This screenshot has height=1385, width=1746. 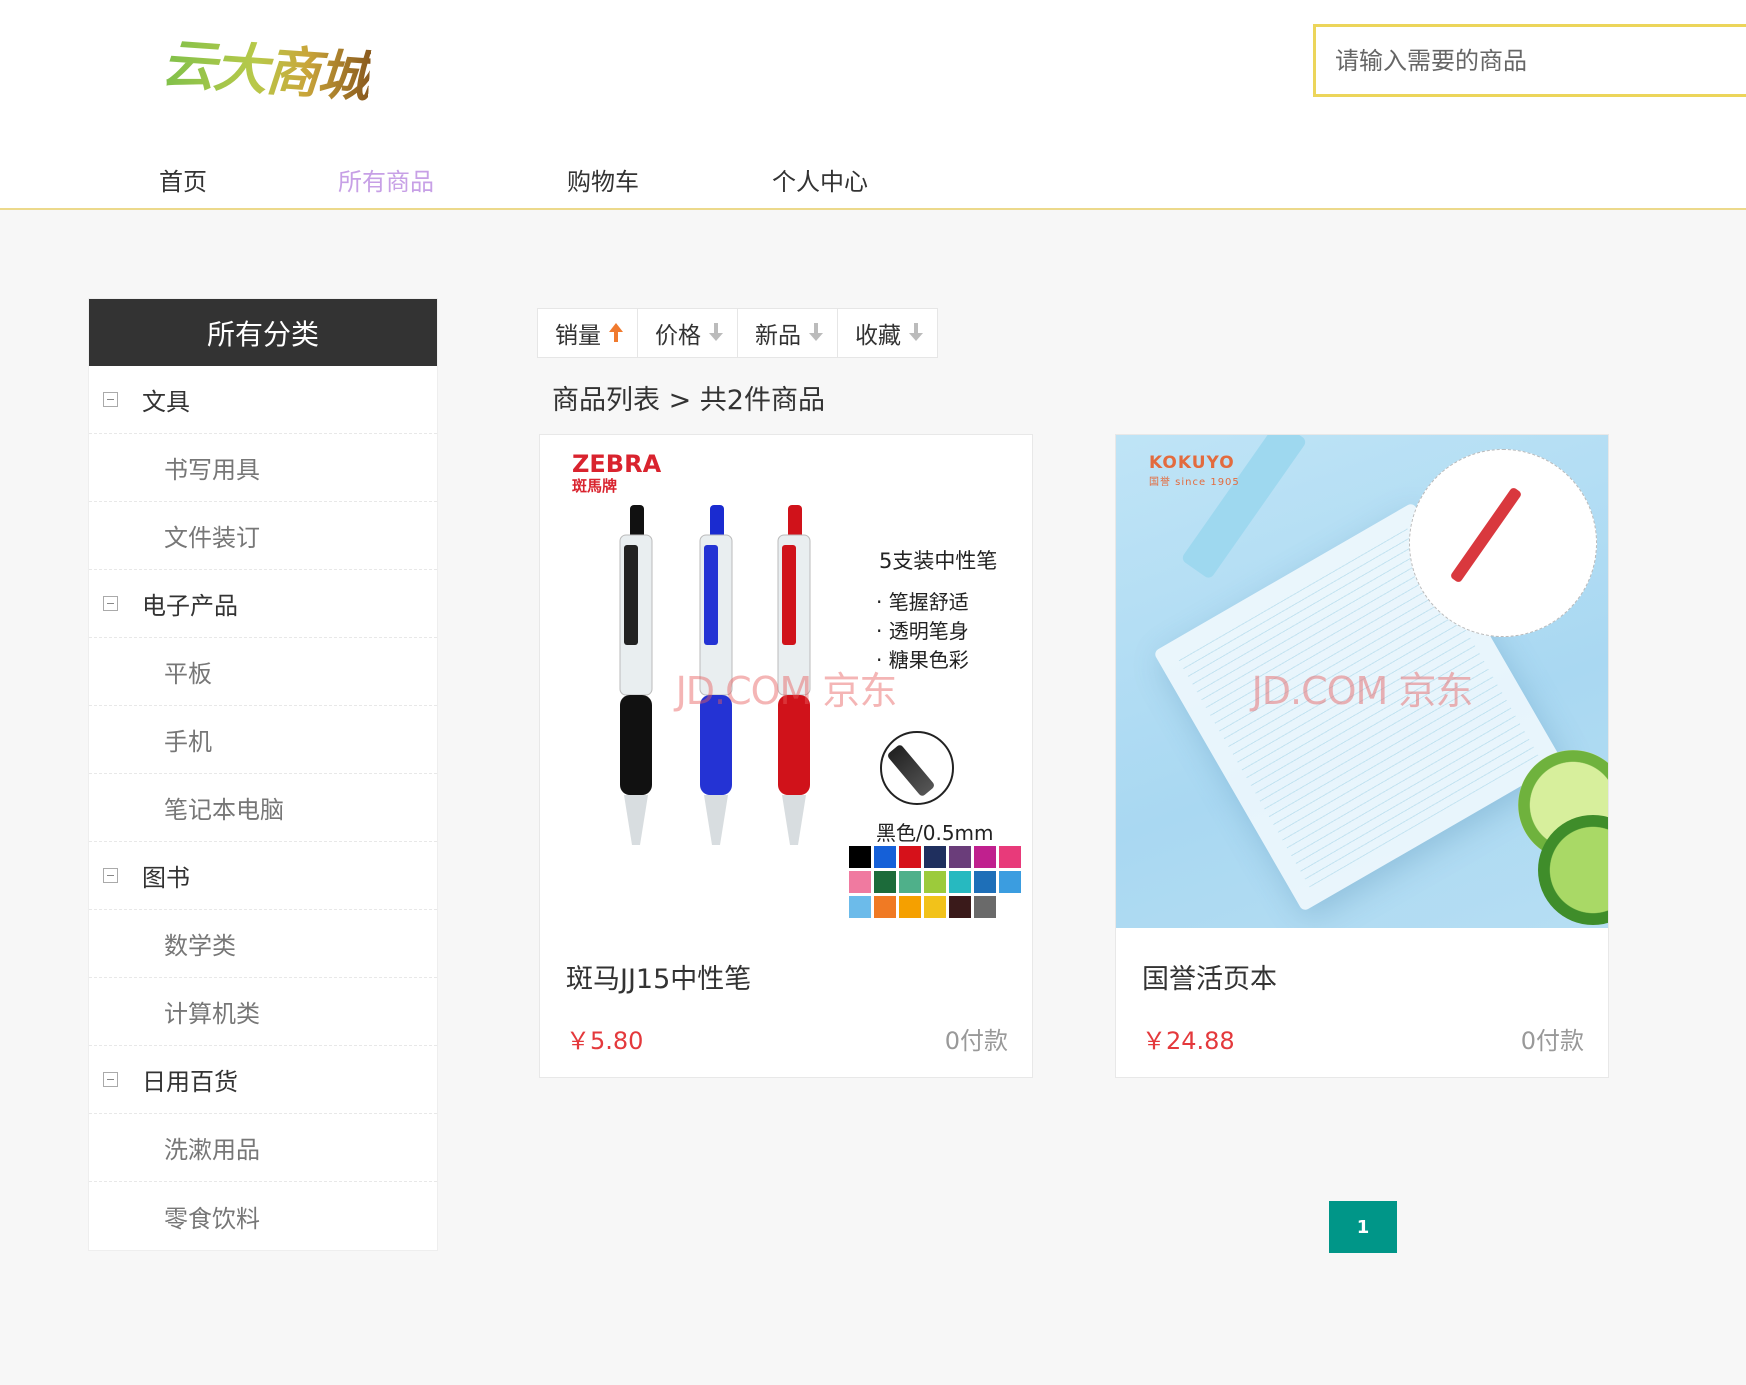 What do you see at coordinates (1188, 1041) in the screenshot?
I see `product-price: ￥24.88` at bounding box center [1188, 1041].